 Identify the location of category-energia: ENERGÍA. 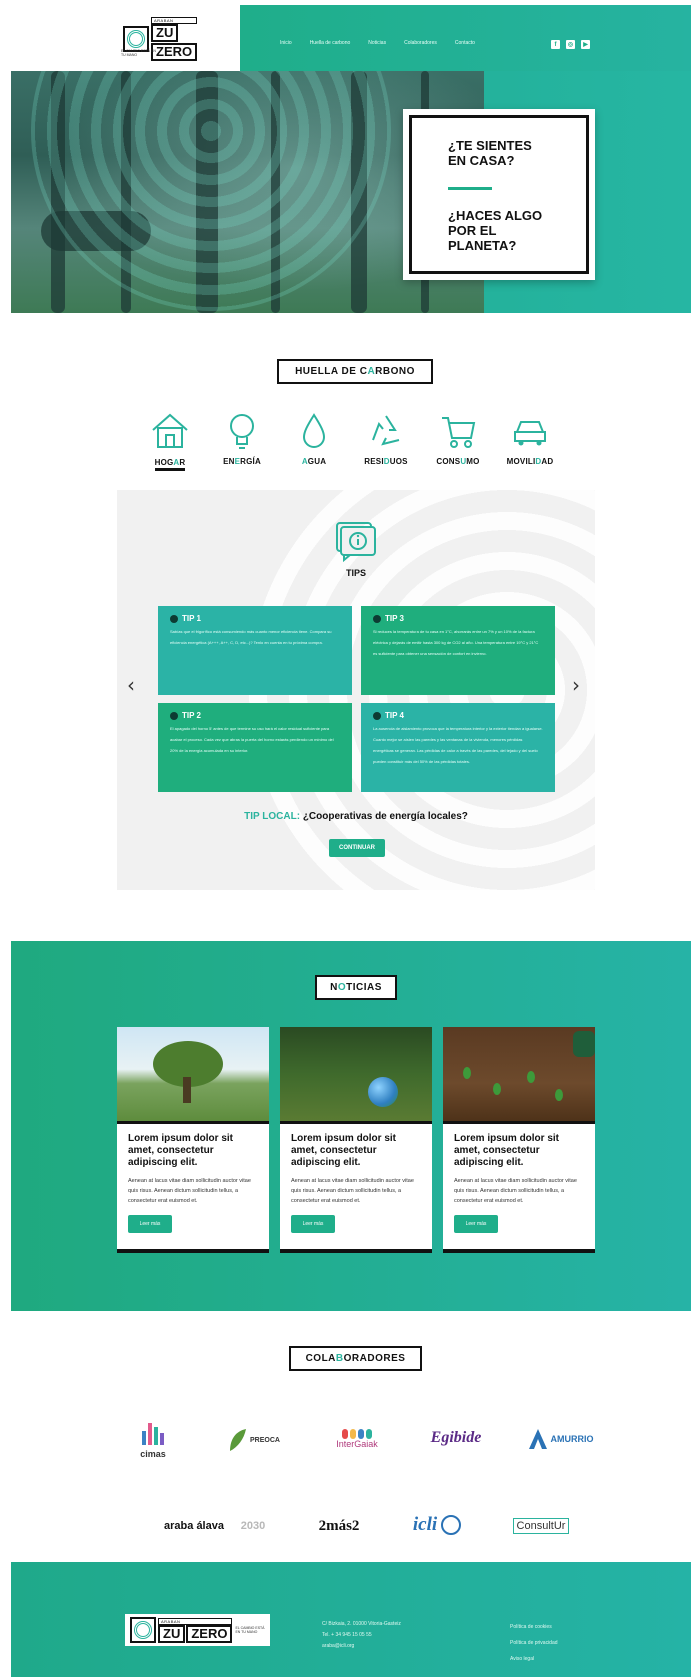
(242, 438).